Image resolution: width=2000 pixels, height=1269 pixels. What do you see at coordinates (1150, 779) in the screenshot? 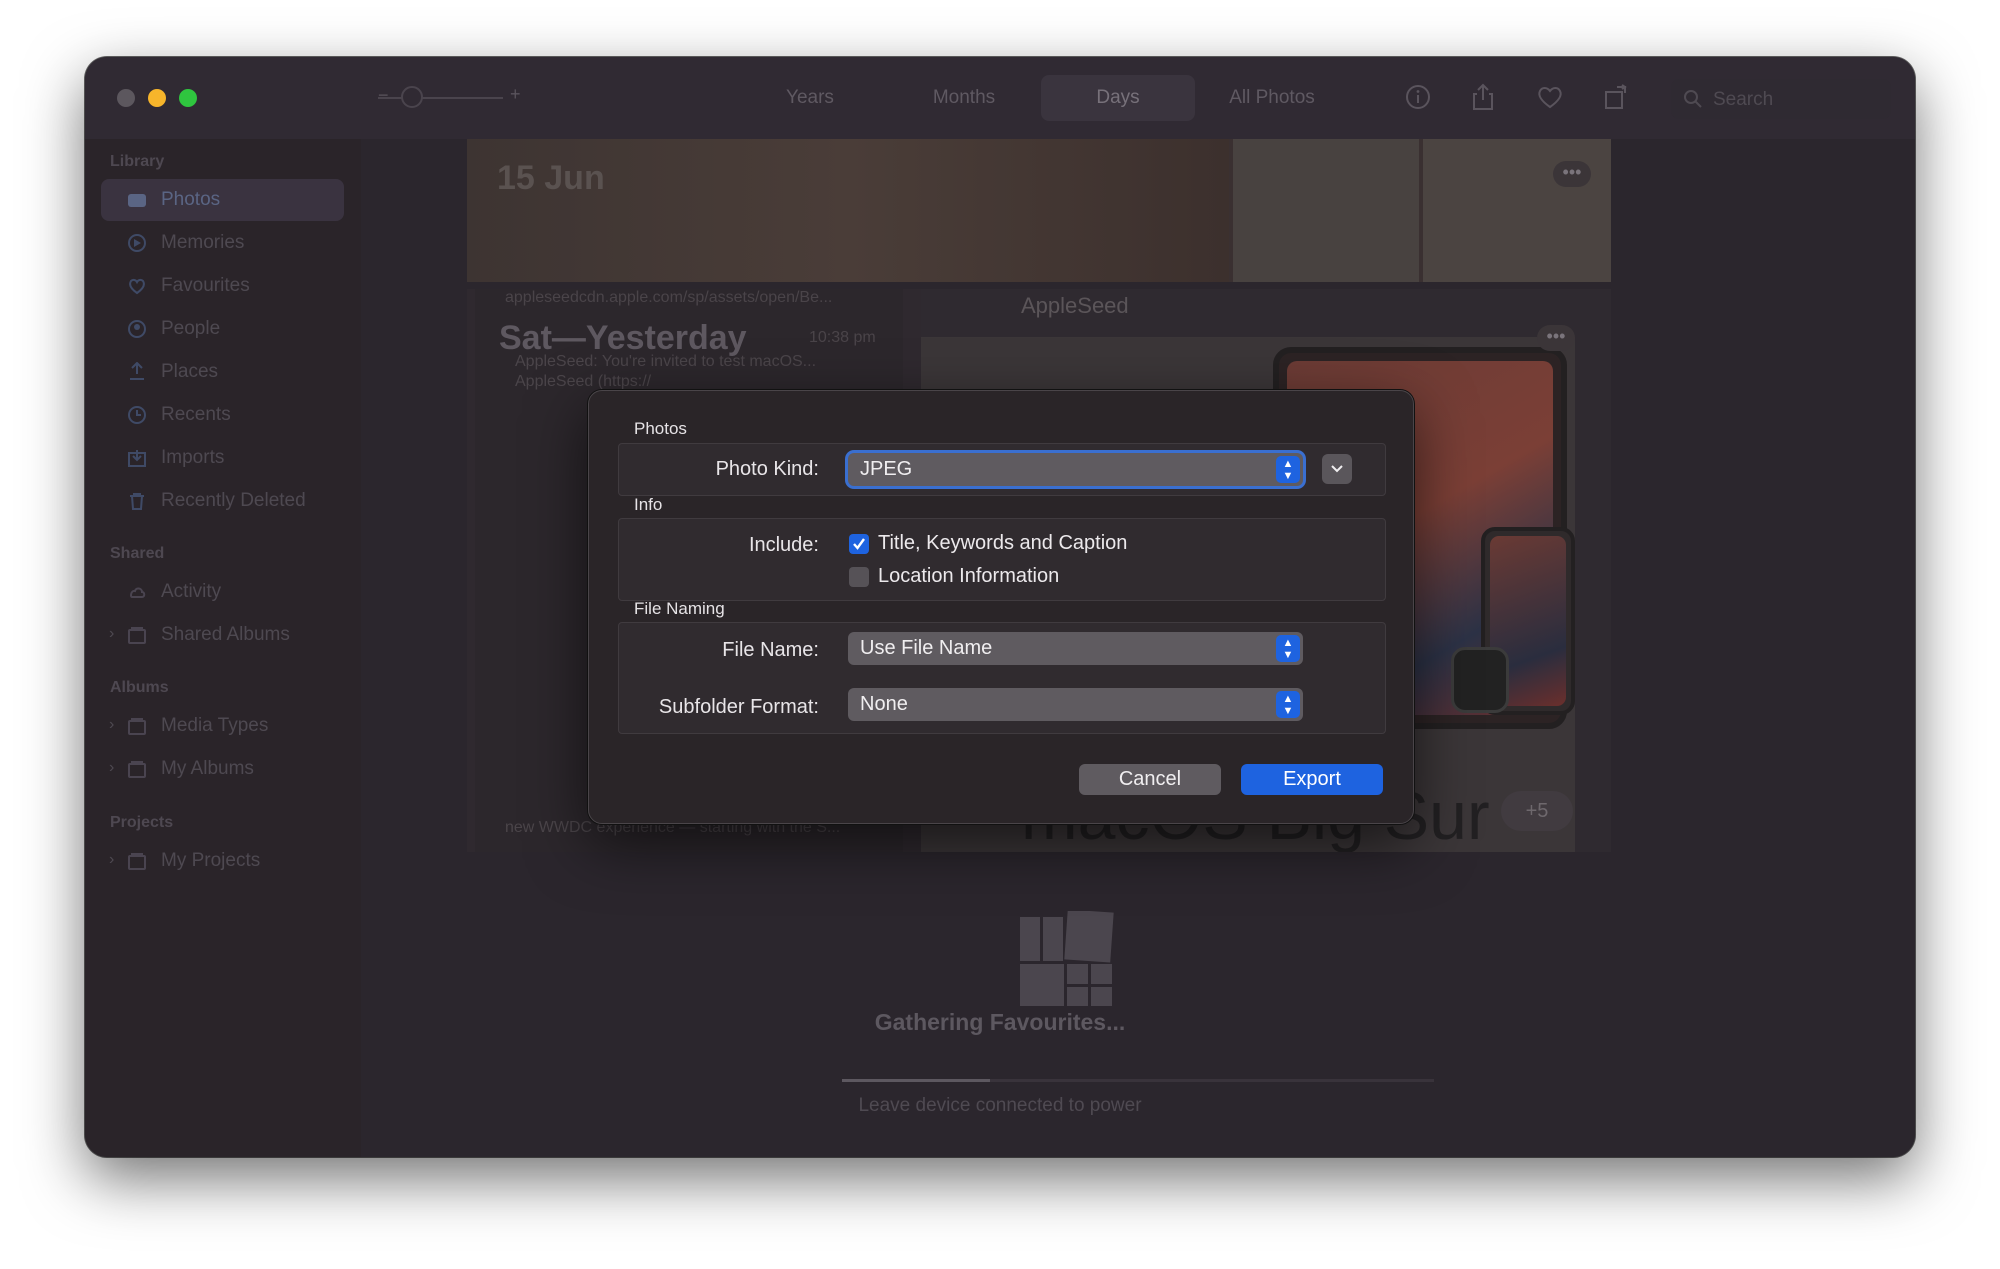
I see `cancel-button: Cancel` at bounding box center [1150, 779].